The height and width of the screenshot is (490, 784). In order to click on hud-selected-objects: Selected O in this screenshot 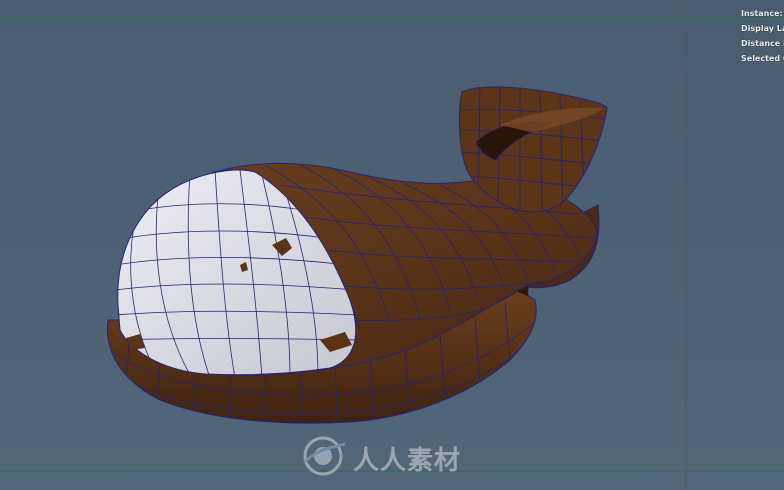, I will do `click(762, 58)`.